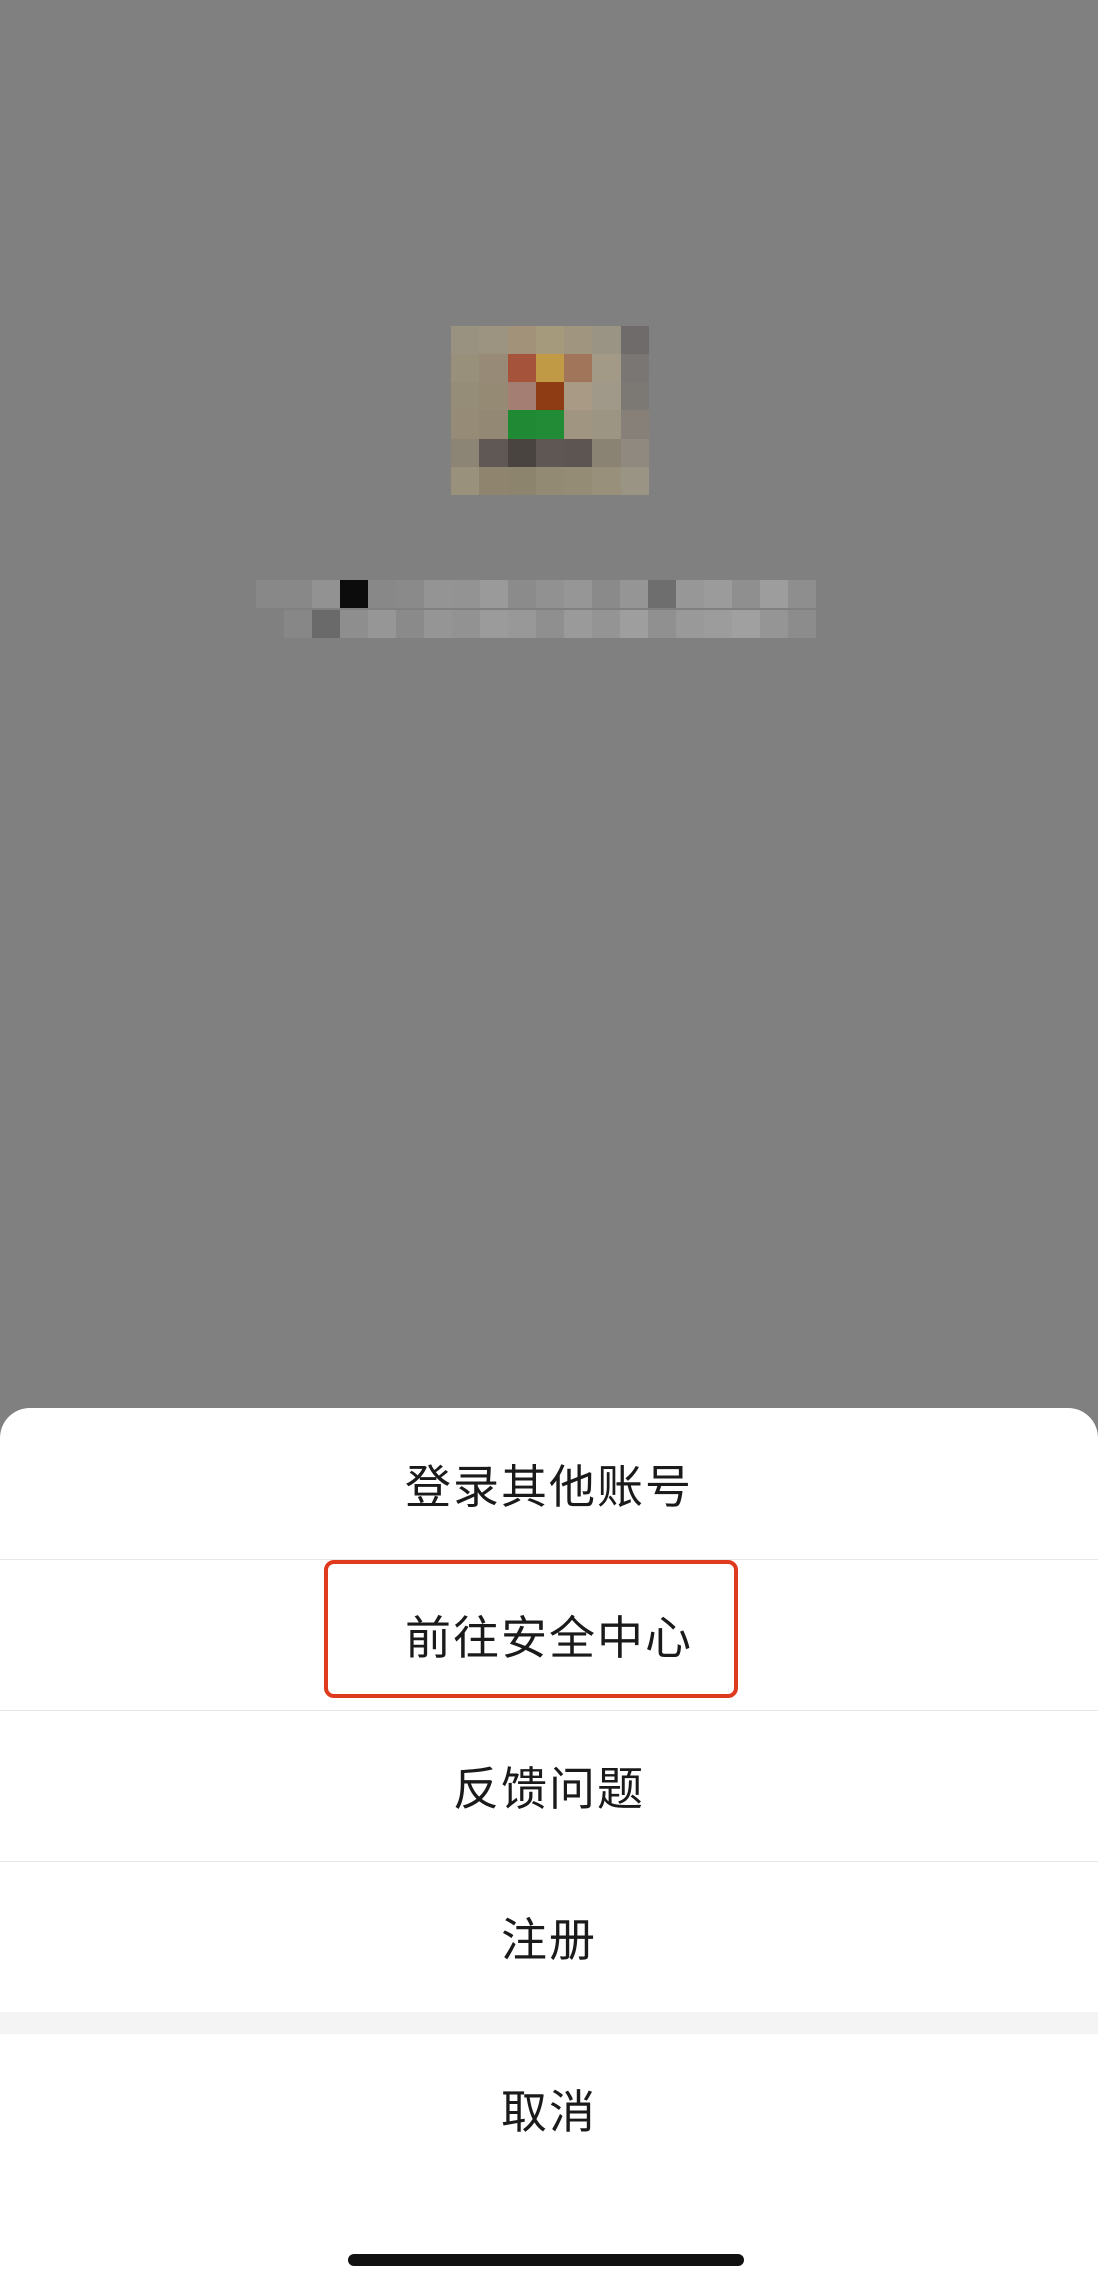 This screenshot has height=2290, width=1098. I want to click on cancel-button: 取消, so click(549, 2109).